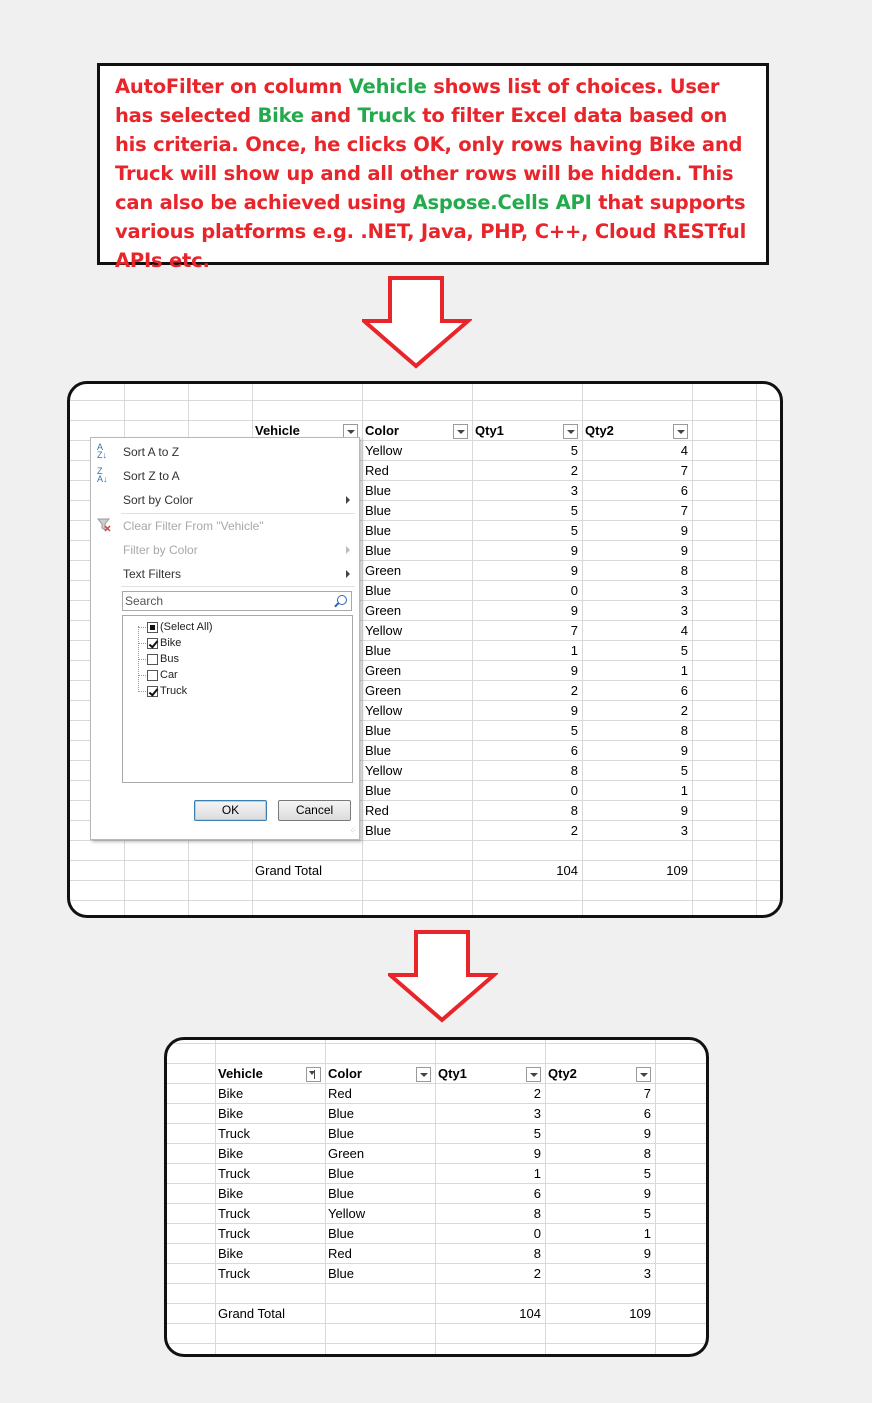  I want to click on cell-qty2: 4, so click(684, 450).